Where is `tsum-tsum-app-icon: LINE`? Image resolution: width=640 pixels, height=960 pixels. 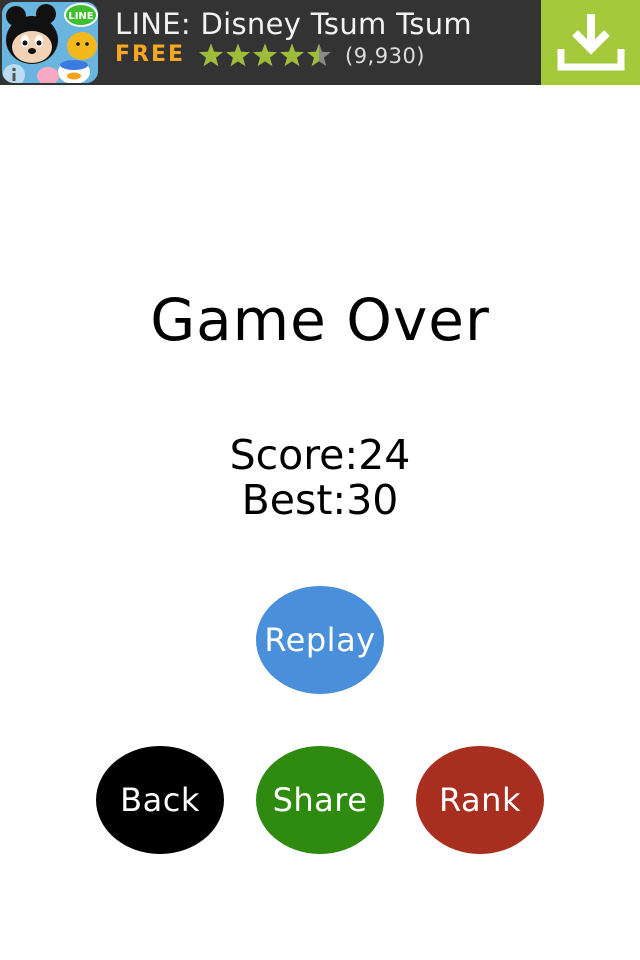 tsum-tsum-app-icon: LINE is located at coordinates (50, 42).